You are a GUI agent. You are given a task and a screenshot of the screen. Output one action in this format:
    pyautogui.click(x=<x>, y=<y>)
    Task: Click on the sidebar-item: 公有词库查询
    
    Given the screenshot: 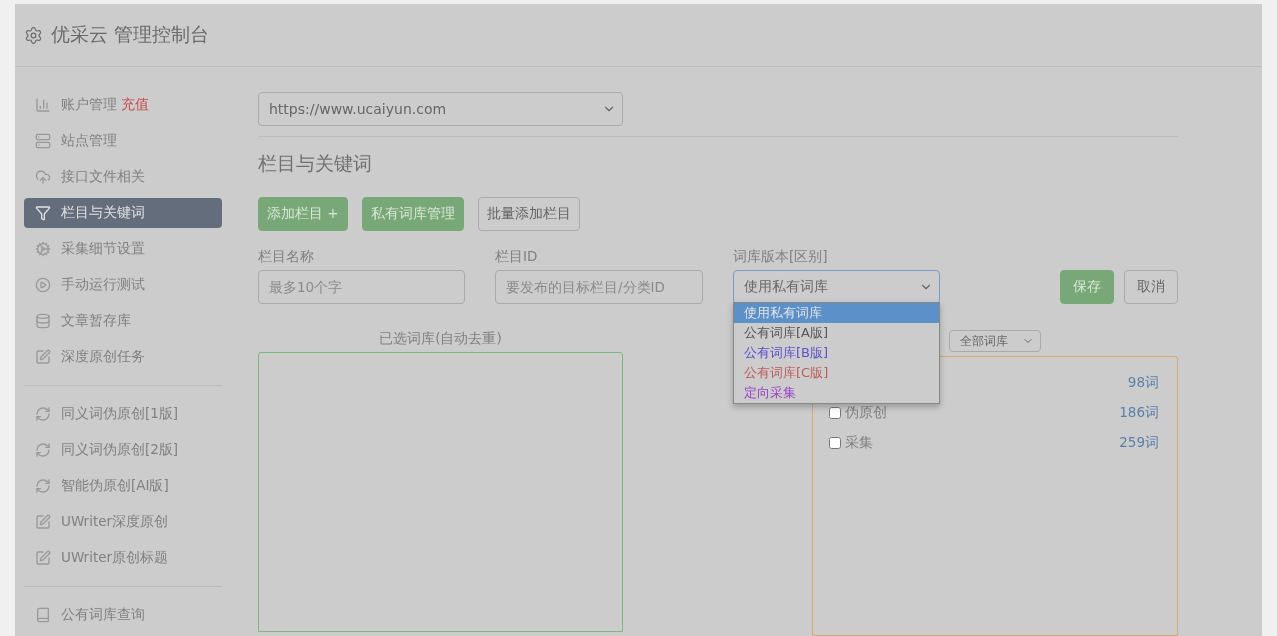 What is the action you would take?
    pyautogui.click(x=123, y=615)
    